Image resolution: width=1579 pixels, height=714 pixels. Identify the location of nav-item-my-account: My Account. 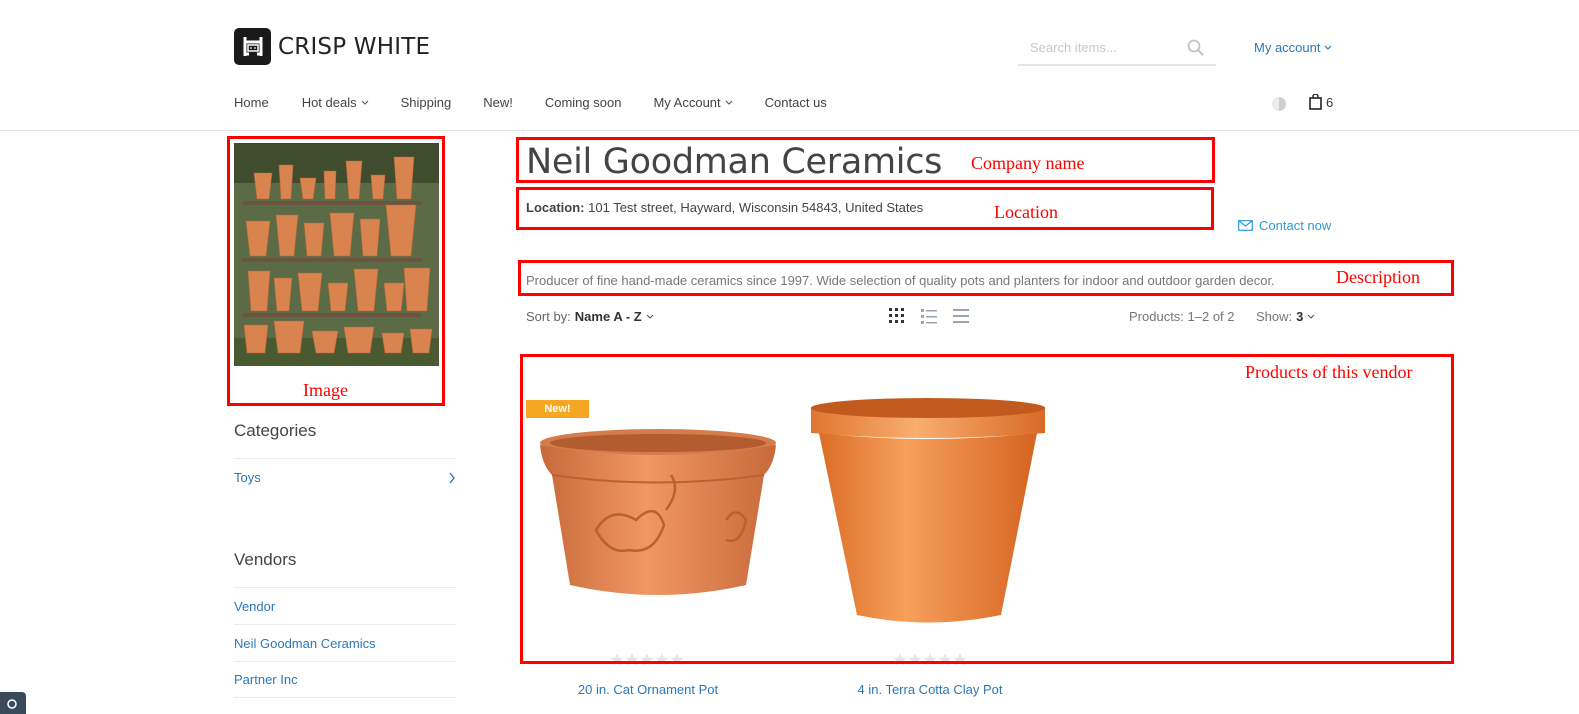
(693, 102).